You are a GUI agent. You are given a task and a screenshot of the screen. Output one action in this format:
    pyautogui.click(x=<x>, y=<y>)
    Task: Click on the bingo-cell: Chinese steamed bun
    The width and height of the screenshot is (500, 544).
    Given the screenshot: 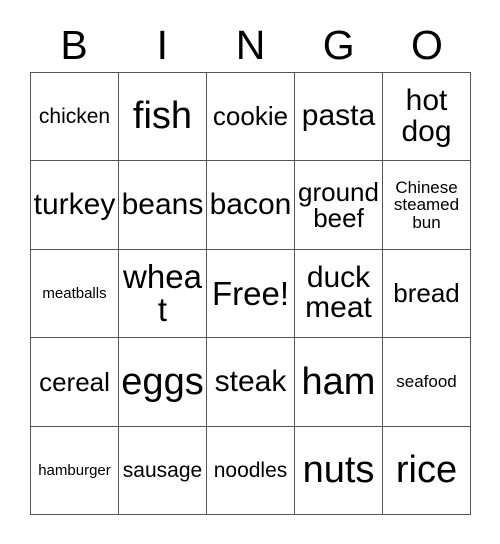 What is the action you would take?
    pyautogui.click(x=427, y=205)
    